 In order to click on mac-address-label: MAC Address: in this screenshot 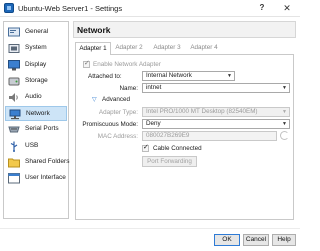, I will do `click(117, 136)`.